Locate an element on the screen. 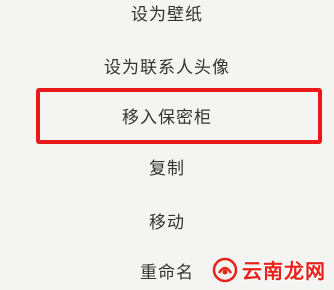  menu-item-copy: 复制 is located at coordinates (167, 169).